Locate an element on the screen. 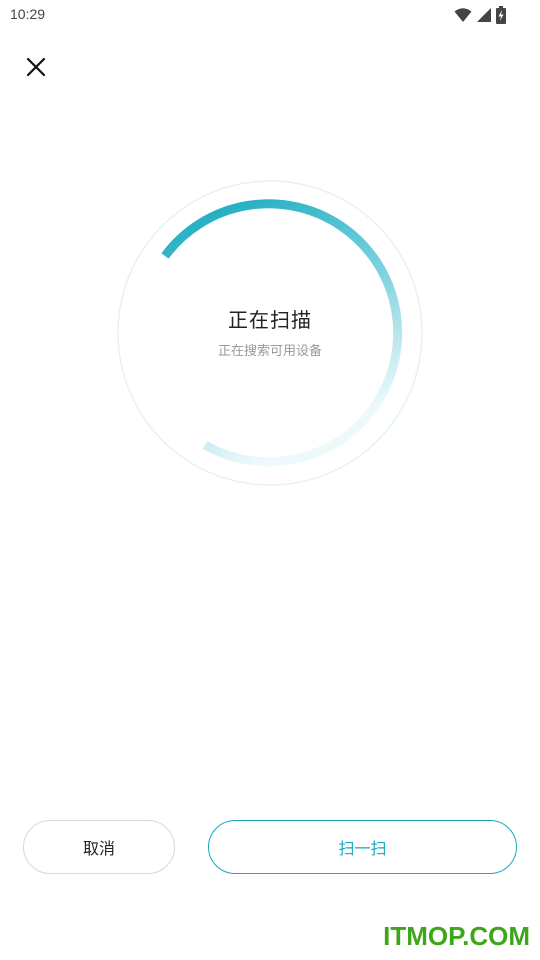  battery-charging-icon is located at coordinates (501, 15).